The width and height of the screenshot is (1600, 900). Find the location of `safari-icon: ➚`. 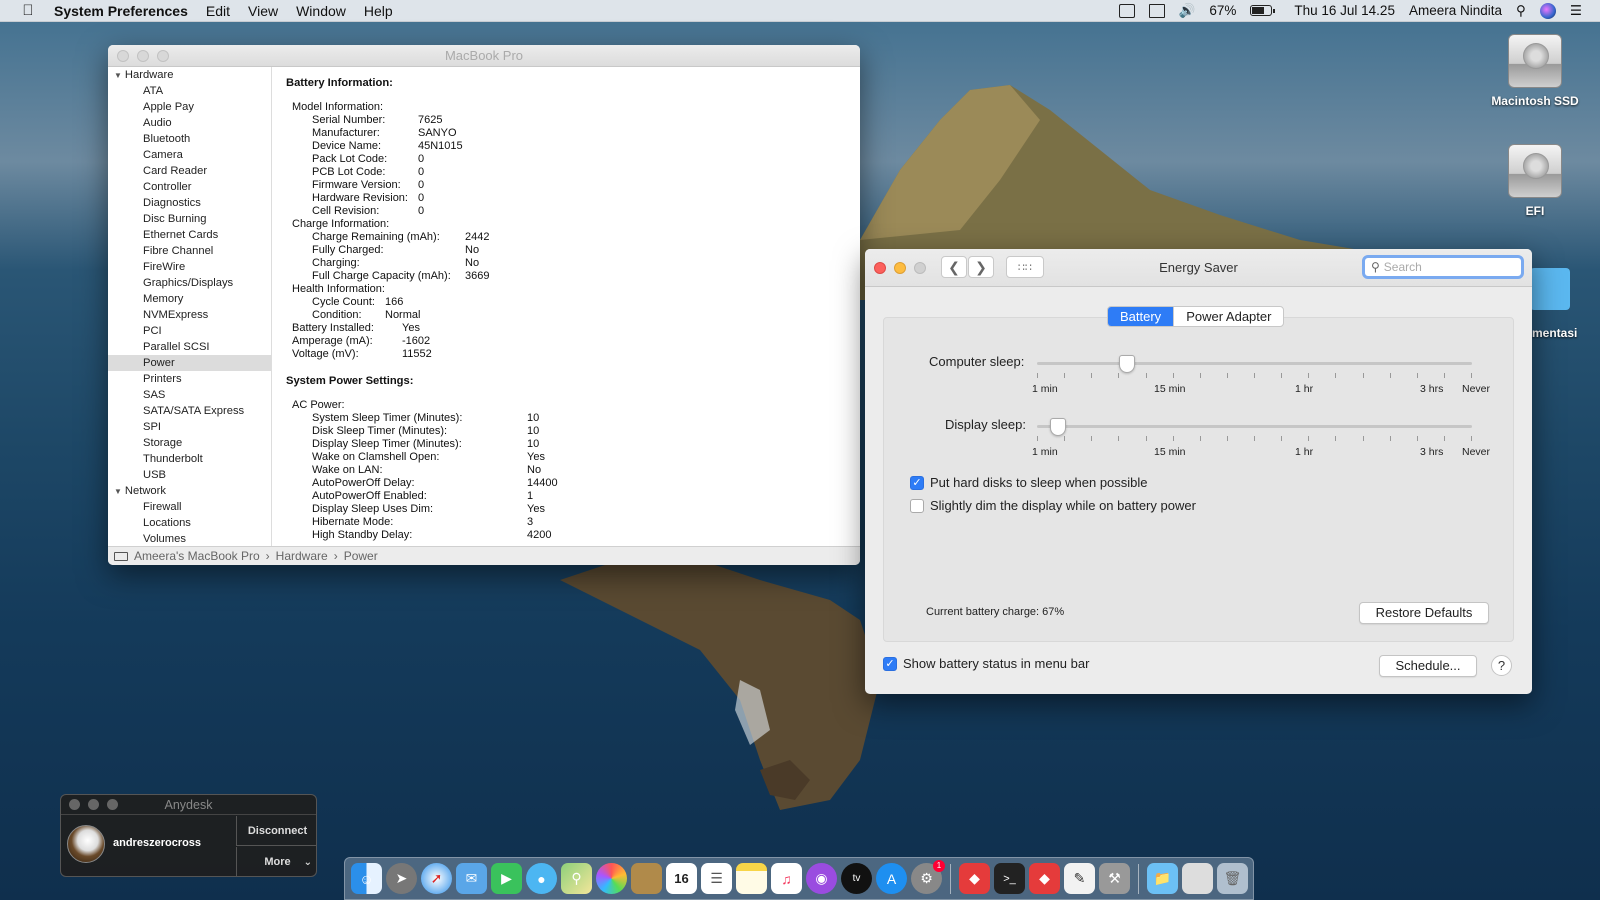

safari-icon: ➚ is located at coordinates (436, 878).